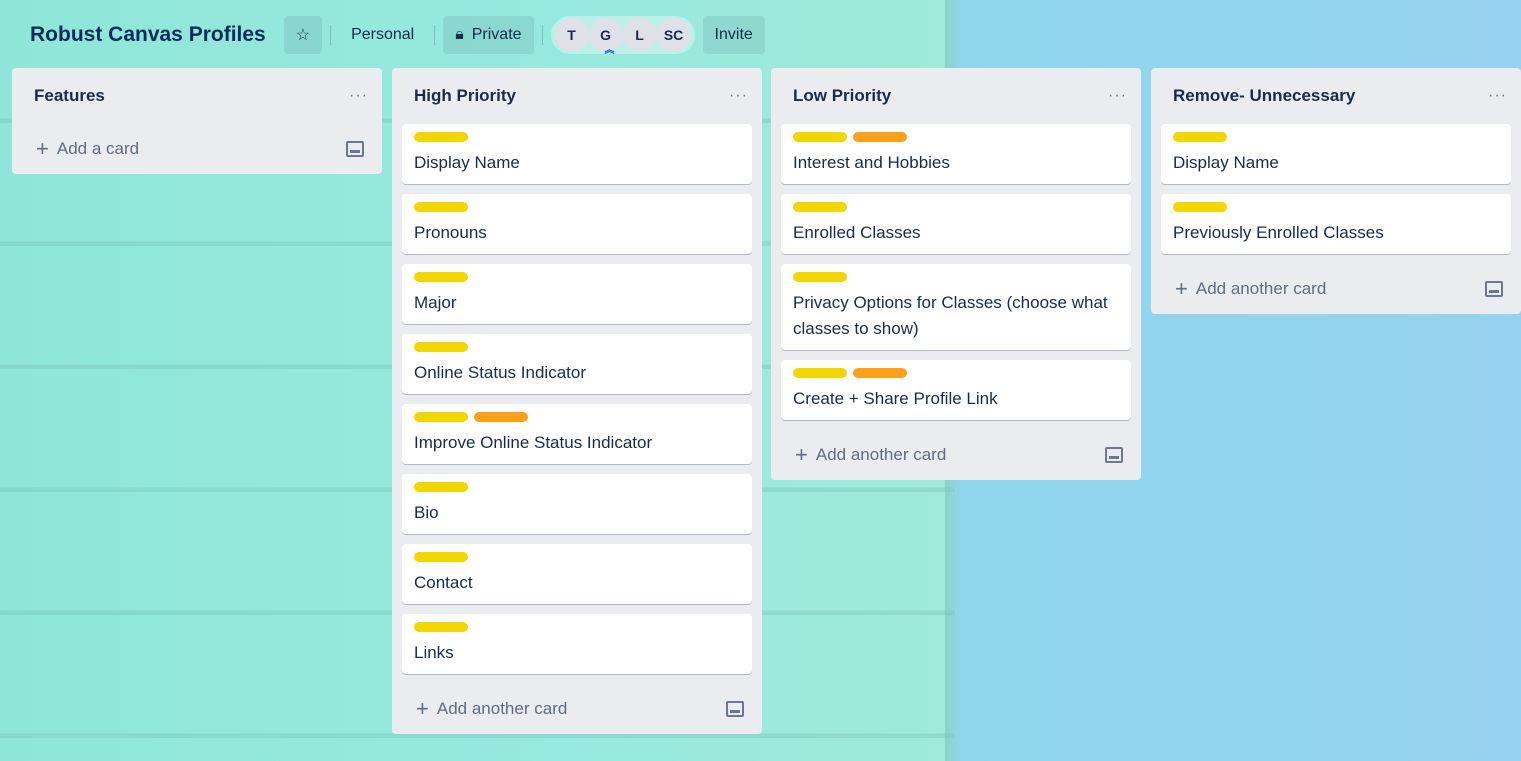 This screenshot has width=1521, height=761. Describe the element at coordinates (956, 154) in the screenshot. I see `card: Interest and Hobbies` at that location.